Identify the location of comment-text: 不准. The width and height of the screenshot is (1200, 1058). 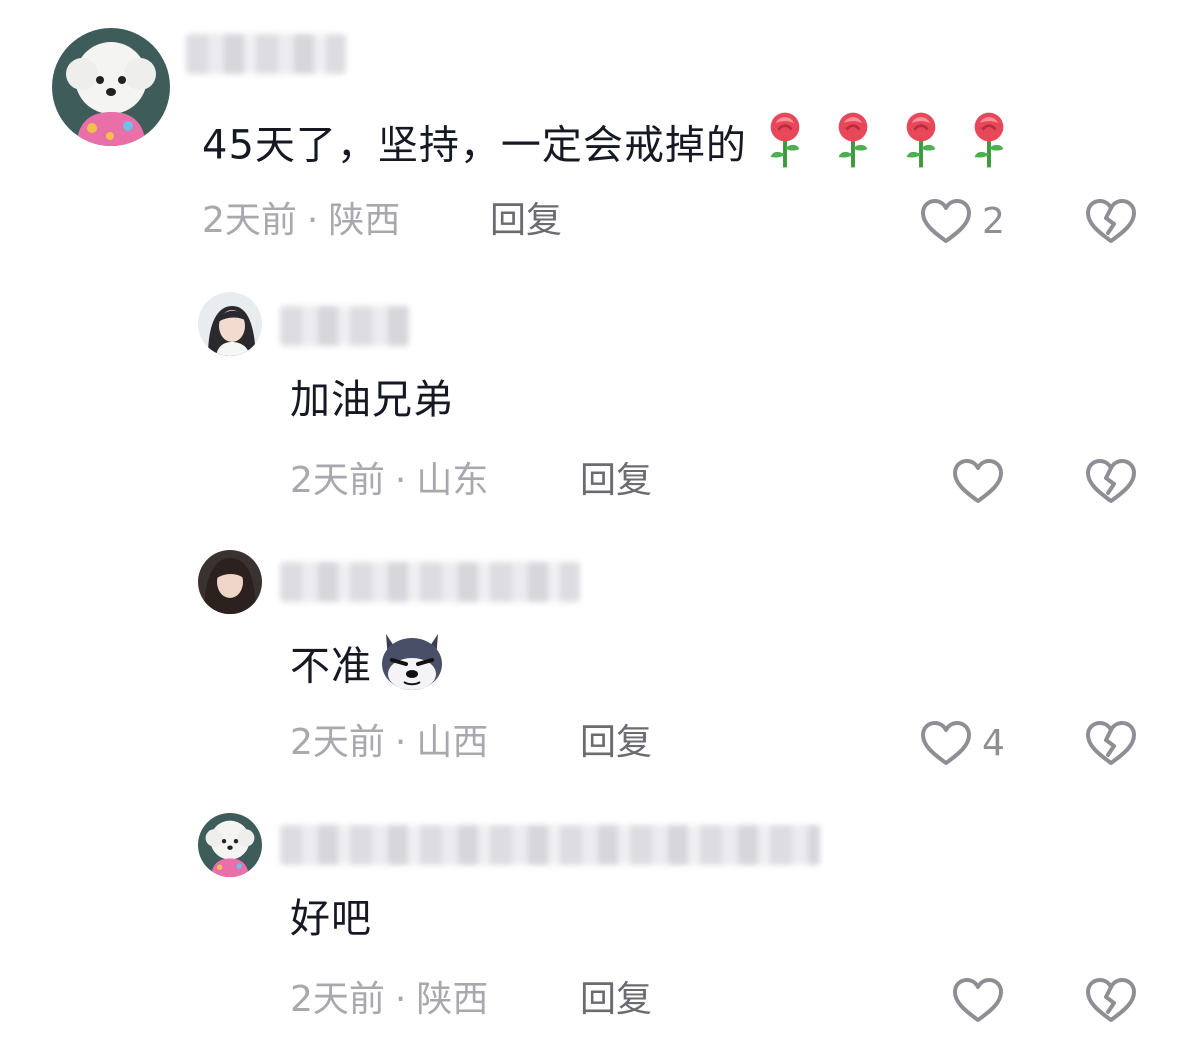
(368, 668).